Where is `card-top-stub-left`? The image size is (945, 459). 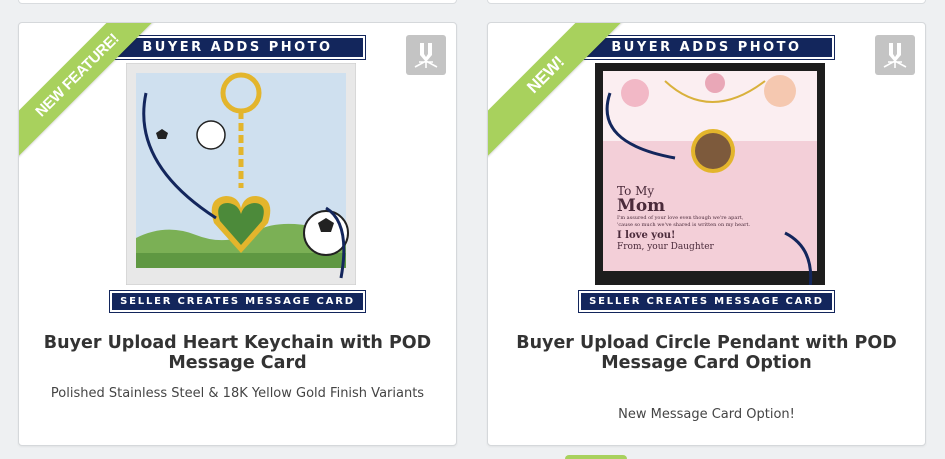
card-top-stub-left is located at coordinates (237, 2).